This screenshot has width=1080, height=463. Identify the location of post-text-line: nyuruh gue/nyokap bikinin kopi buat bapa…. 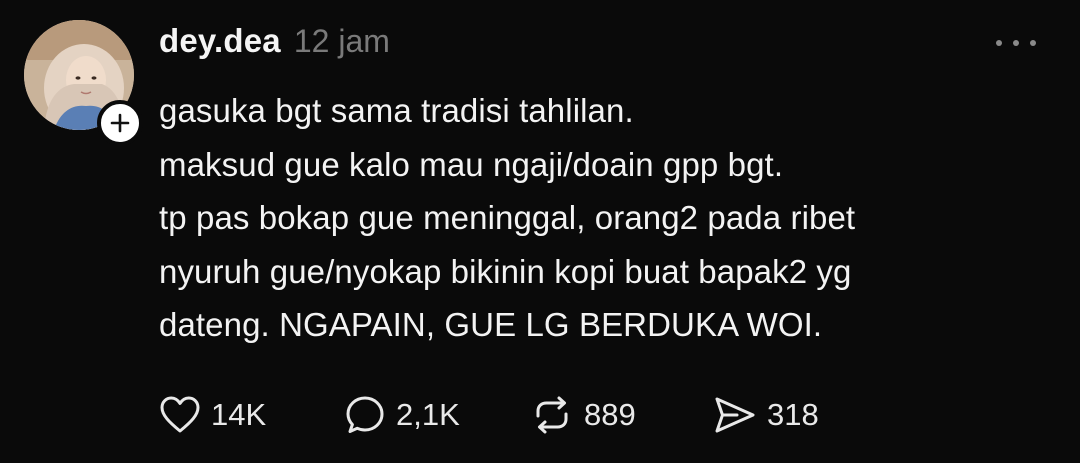
(505, 271).